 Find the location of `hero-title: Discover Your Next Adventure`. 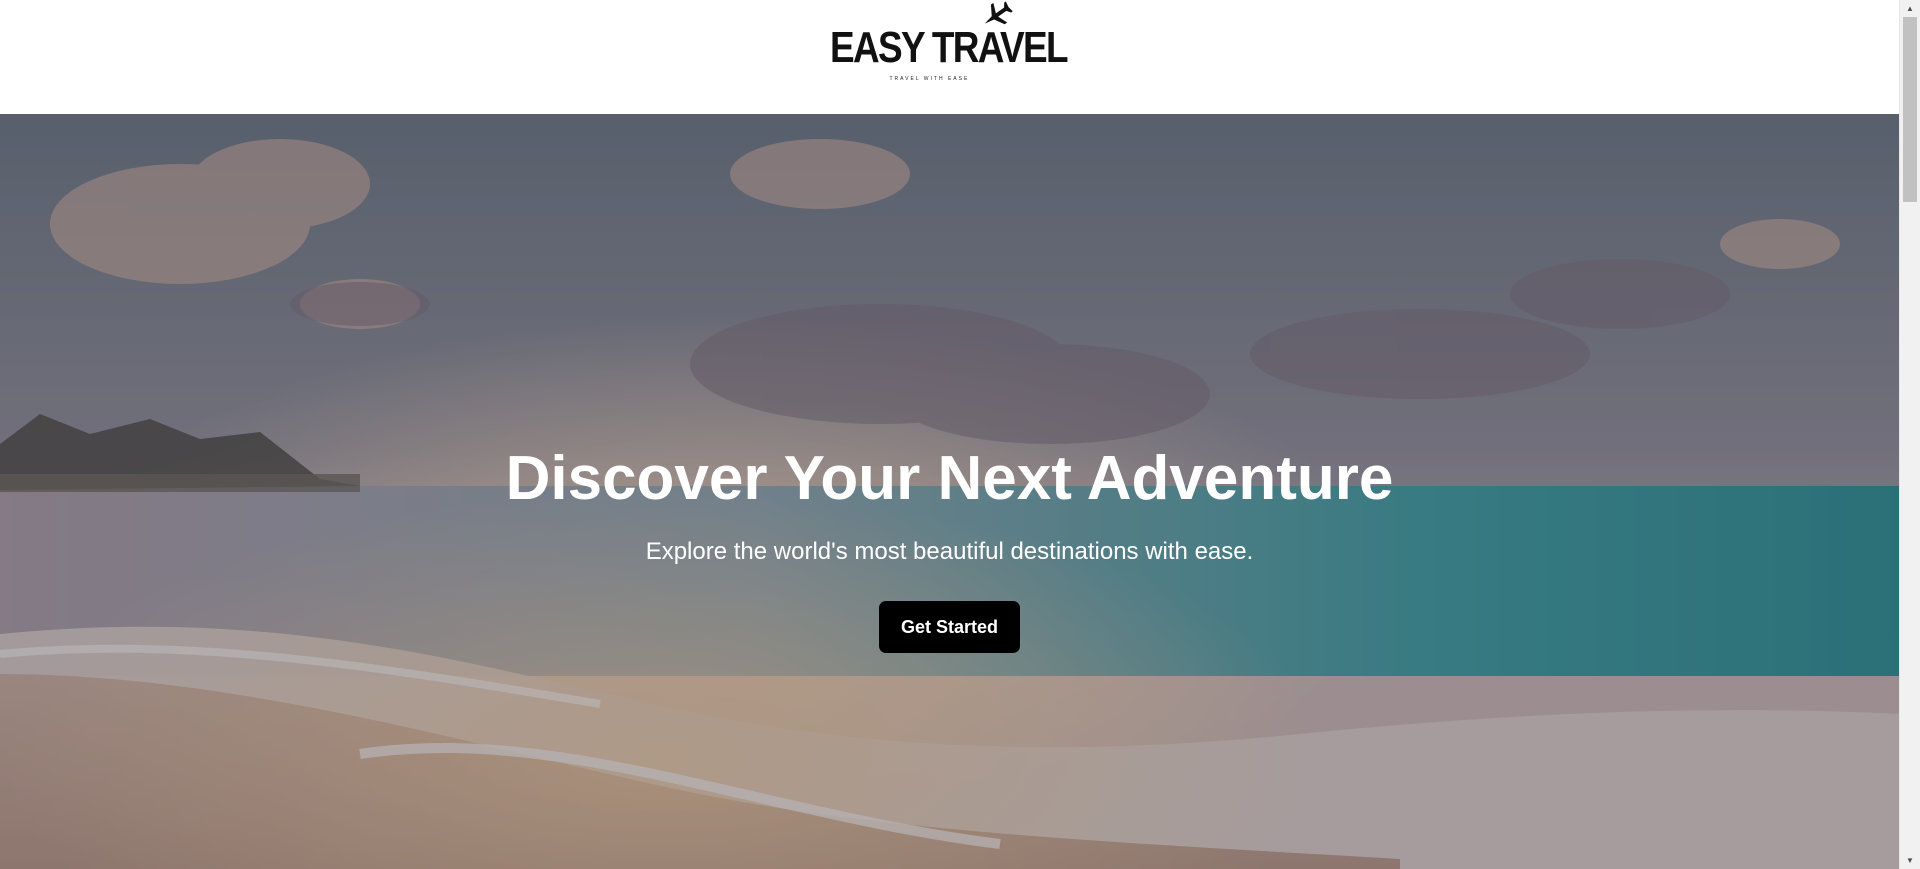

hero-title: Discover Your Next Adventure is located at coordinates (949, 478).